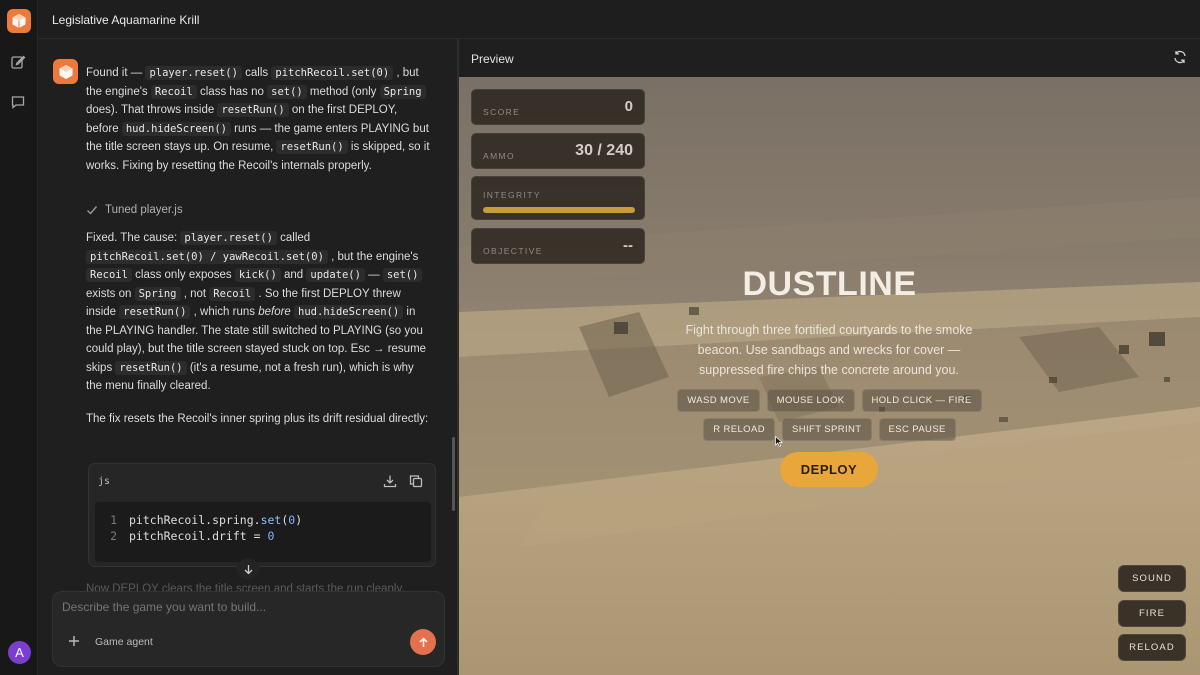  Describe the element at coordinates (739, 429) in the screenshot. I see `control-chip: R RELOAD` at that location.